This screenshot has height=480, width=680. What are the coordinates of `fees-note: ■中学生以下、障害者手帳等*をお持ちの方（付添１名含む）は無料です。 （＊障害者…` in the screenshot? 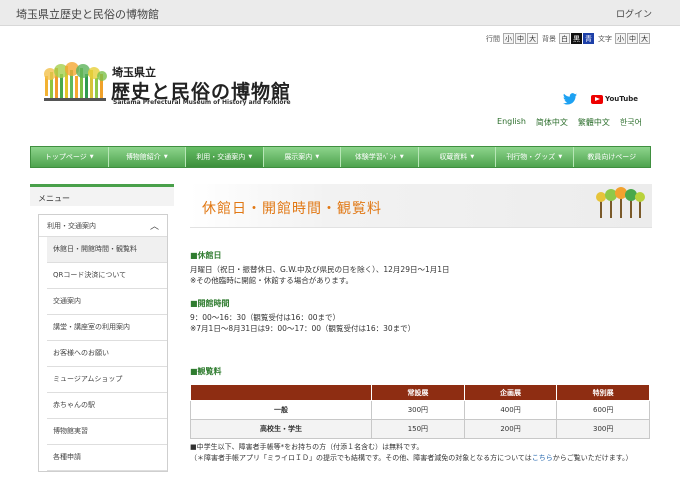 It's located at (421, 453).